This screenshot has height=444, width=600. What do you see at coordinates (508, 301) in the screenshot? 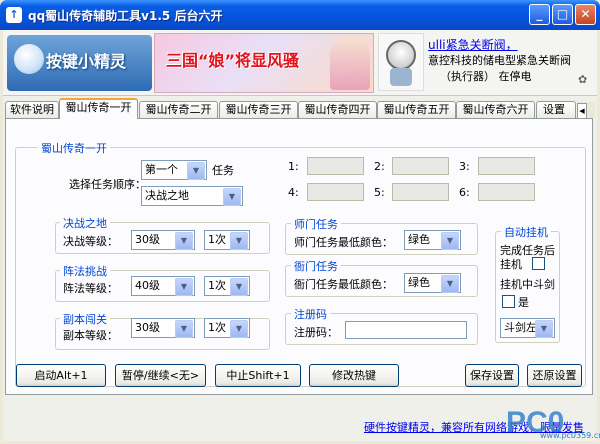
I see `auto-duel-checkbox` at bounding box center [508, 301].